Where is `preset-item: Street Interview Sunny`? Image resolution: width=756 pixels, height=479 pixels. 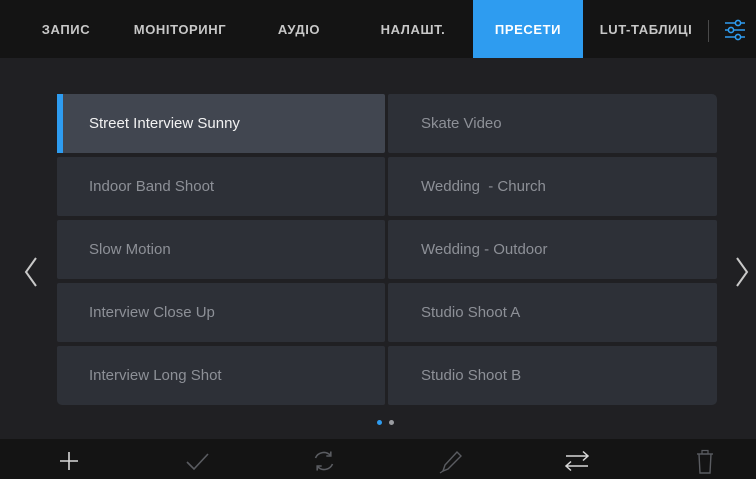 preset-item: Street Interview Sunny is located at coordinates (221, 123).